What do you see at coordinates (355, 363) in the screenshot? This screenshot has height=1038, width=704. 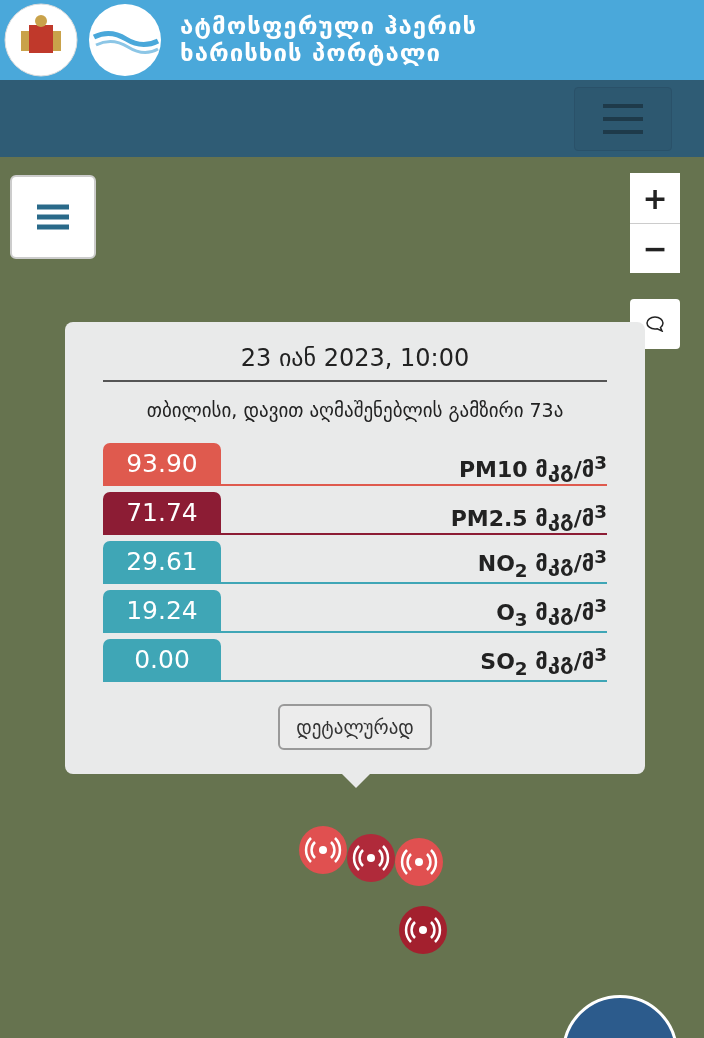 I see `popup-datetime: 23 იან 2023, 10:00` at bounding box center [355, 363].